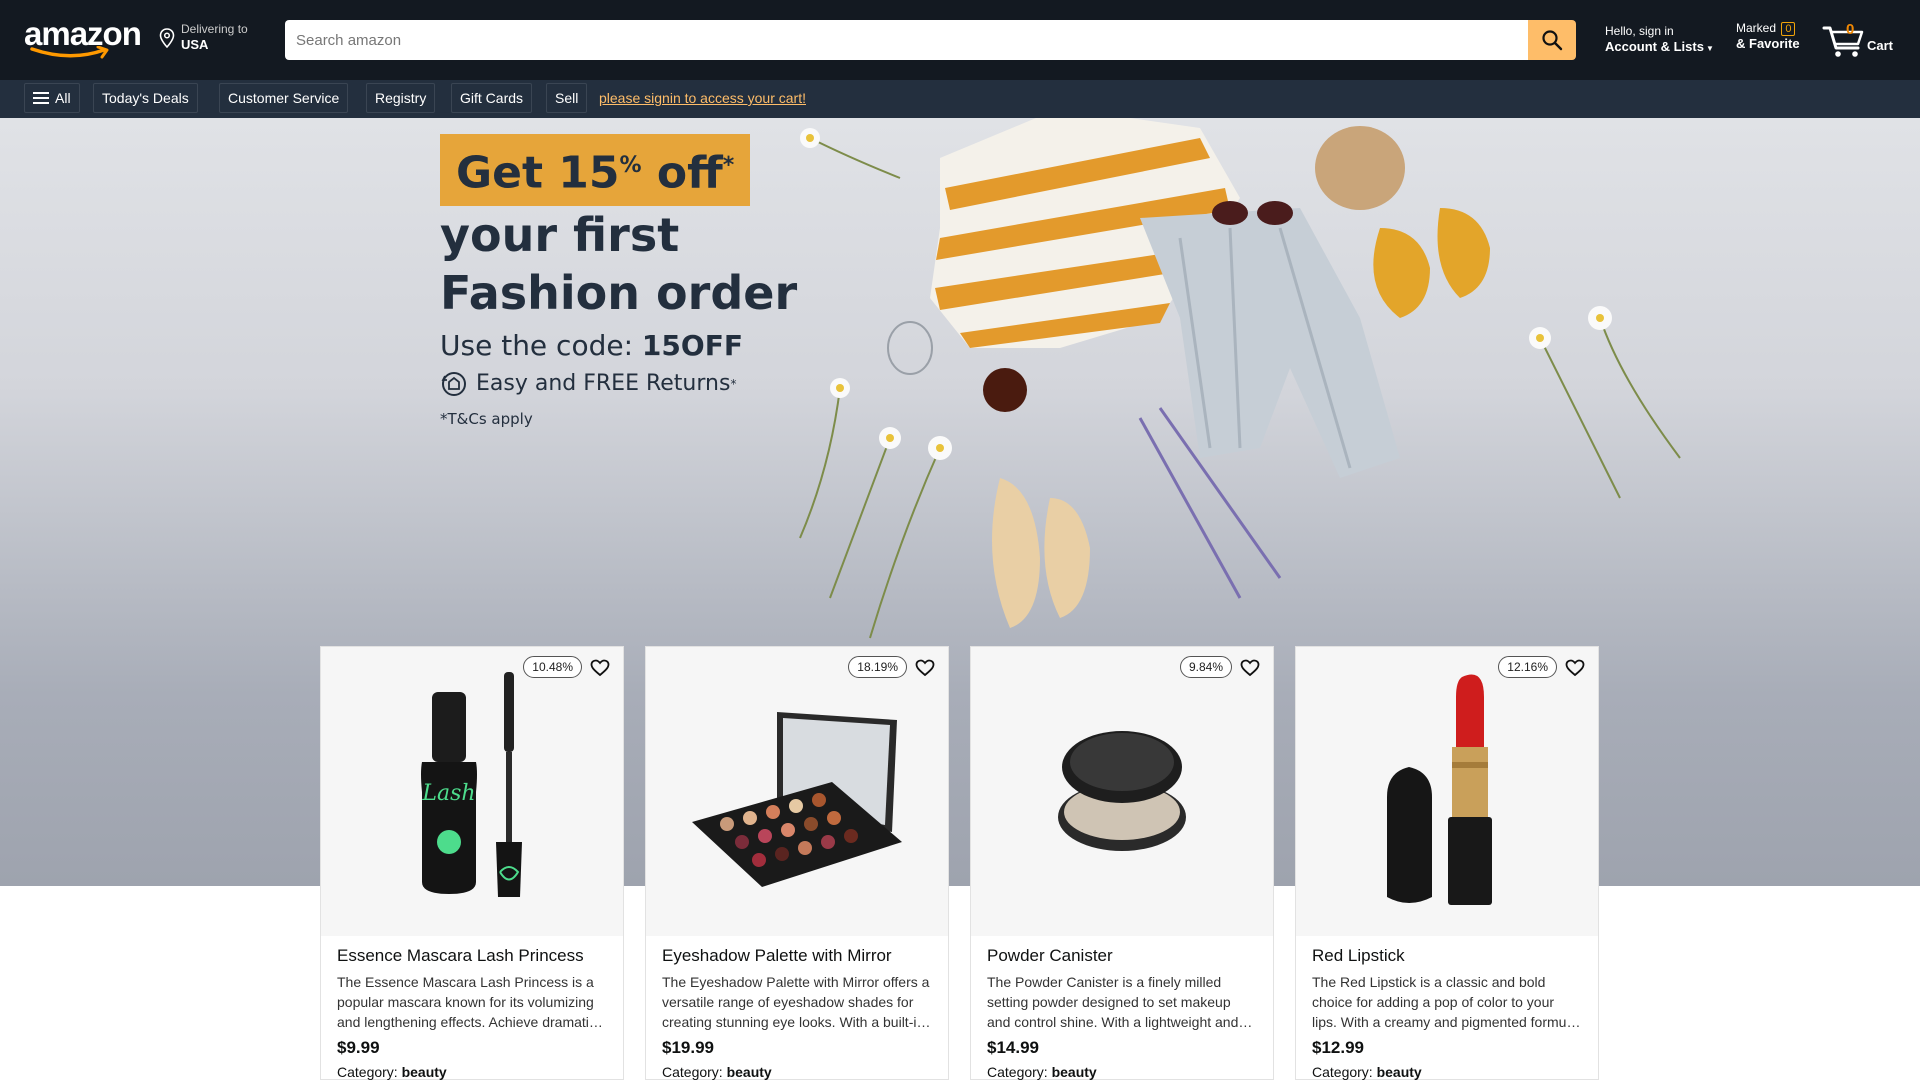 The width and height of the screenshot is (1920, 1080). What do you see at coordinates (1338, 1047) in the screenshot?
I see `product-price: $12.99` at bounding box center [1338, 1047].